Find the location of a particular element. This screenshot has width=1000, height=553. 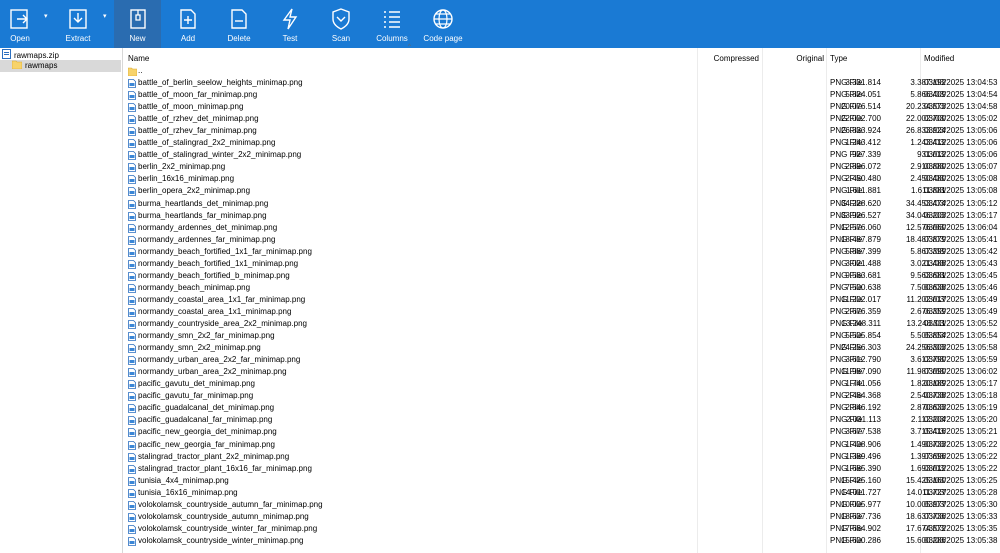

code-page-button: Code page is located at coordinates (443, 24).